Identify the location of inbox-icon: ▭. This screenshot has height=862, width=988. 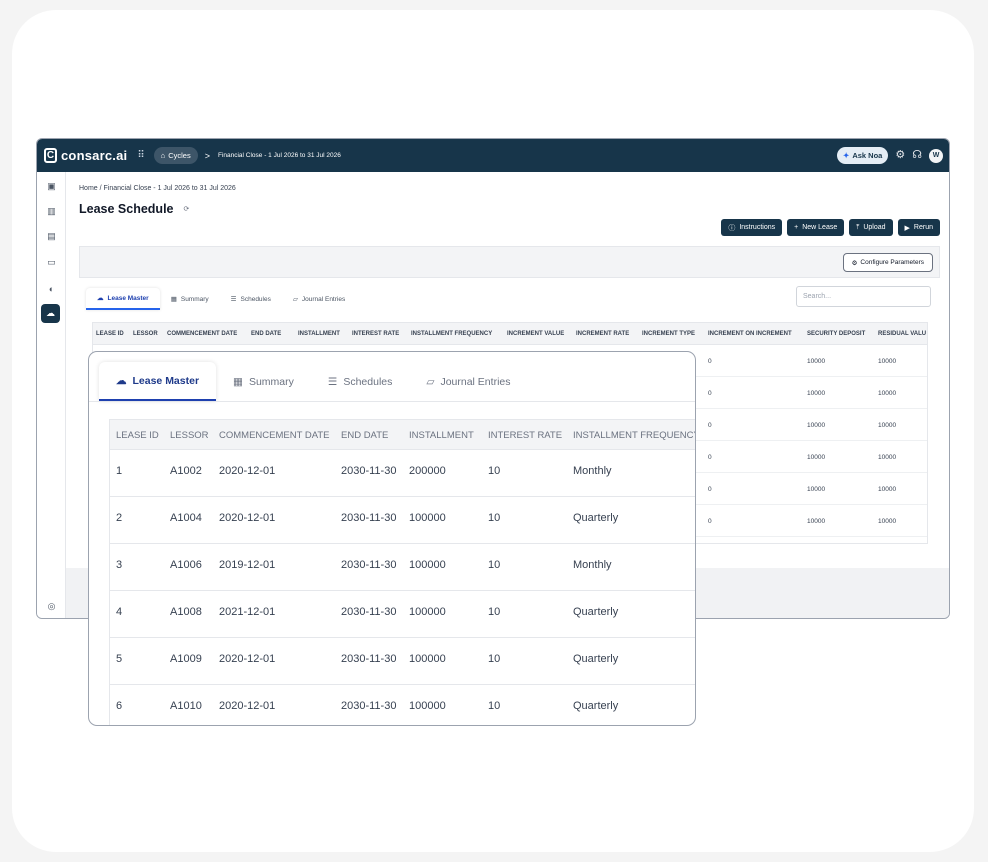
(51, 262).